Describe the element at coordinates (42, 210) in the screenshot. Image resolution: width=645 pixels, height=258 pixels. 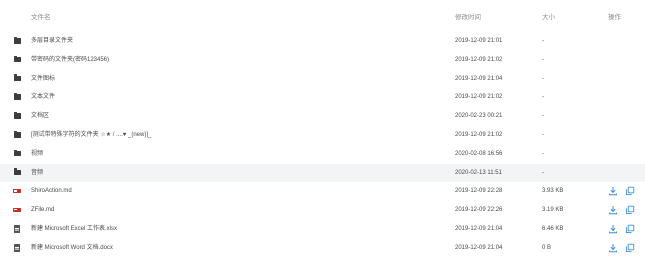
I see `file-name: ZFile.md` at that location.